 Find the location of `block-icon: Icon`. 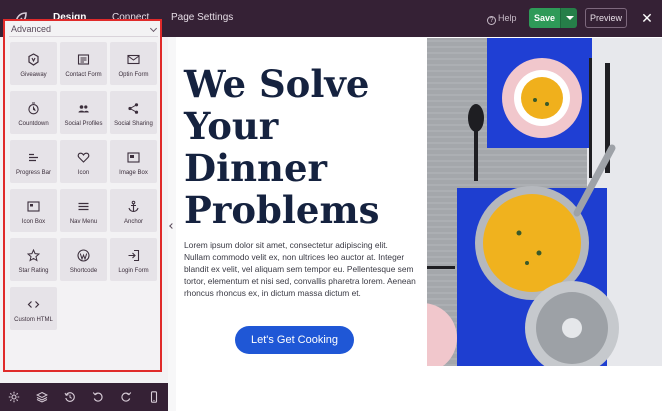

block-icon: Icon is located at coordinates (83, 161).